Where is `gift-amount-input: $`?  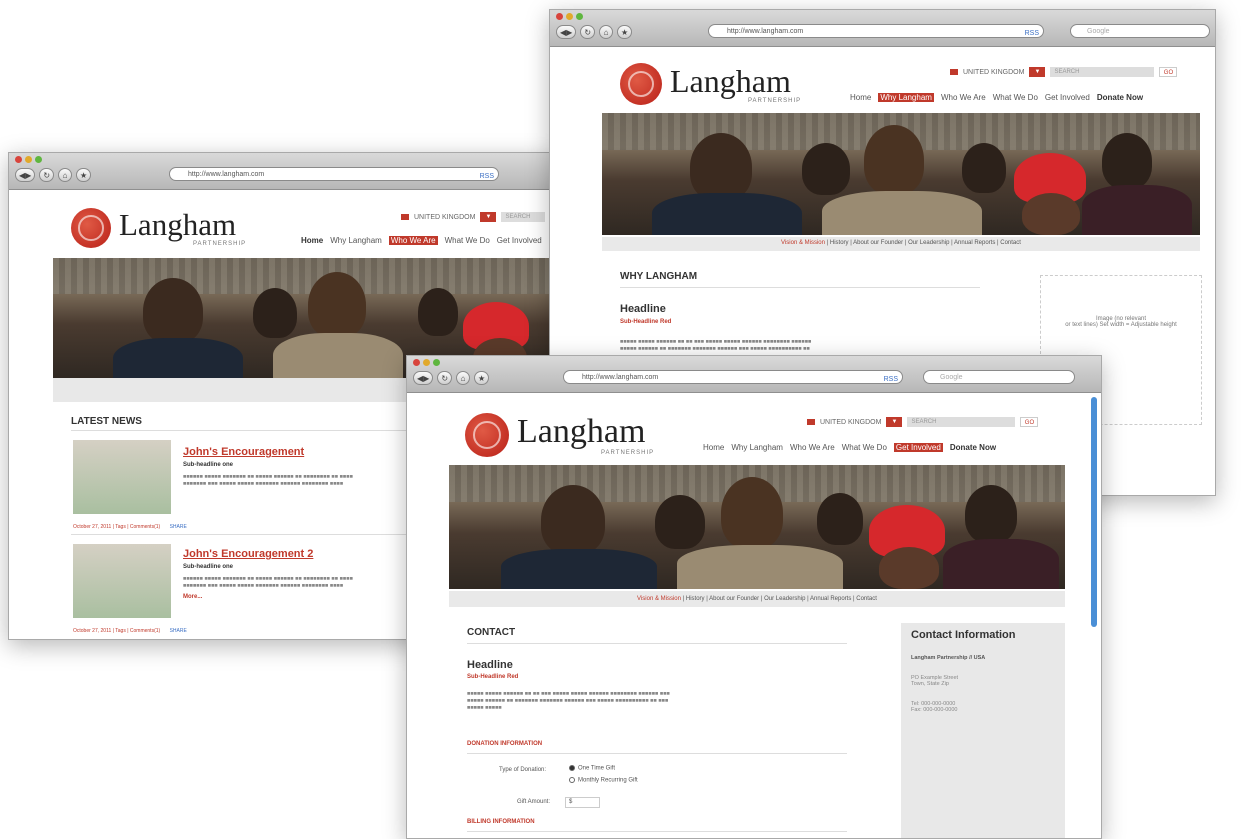 gift-amount-input: $ is located at coordinates (582, 802).